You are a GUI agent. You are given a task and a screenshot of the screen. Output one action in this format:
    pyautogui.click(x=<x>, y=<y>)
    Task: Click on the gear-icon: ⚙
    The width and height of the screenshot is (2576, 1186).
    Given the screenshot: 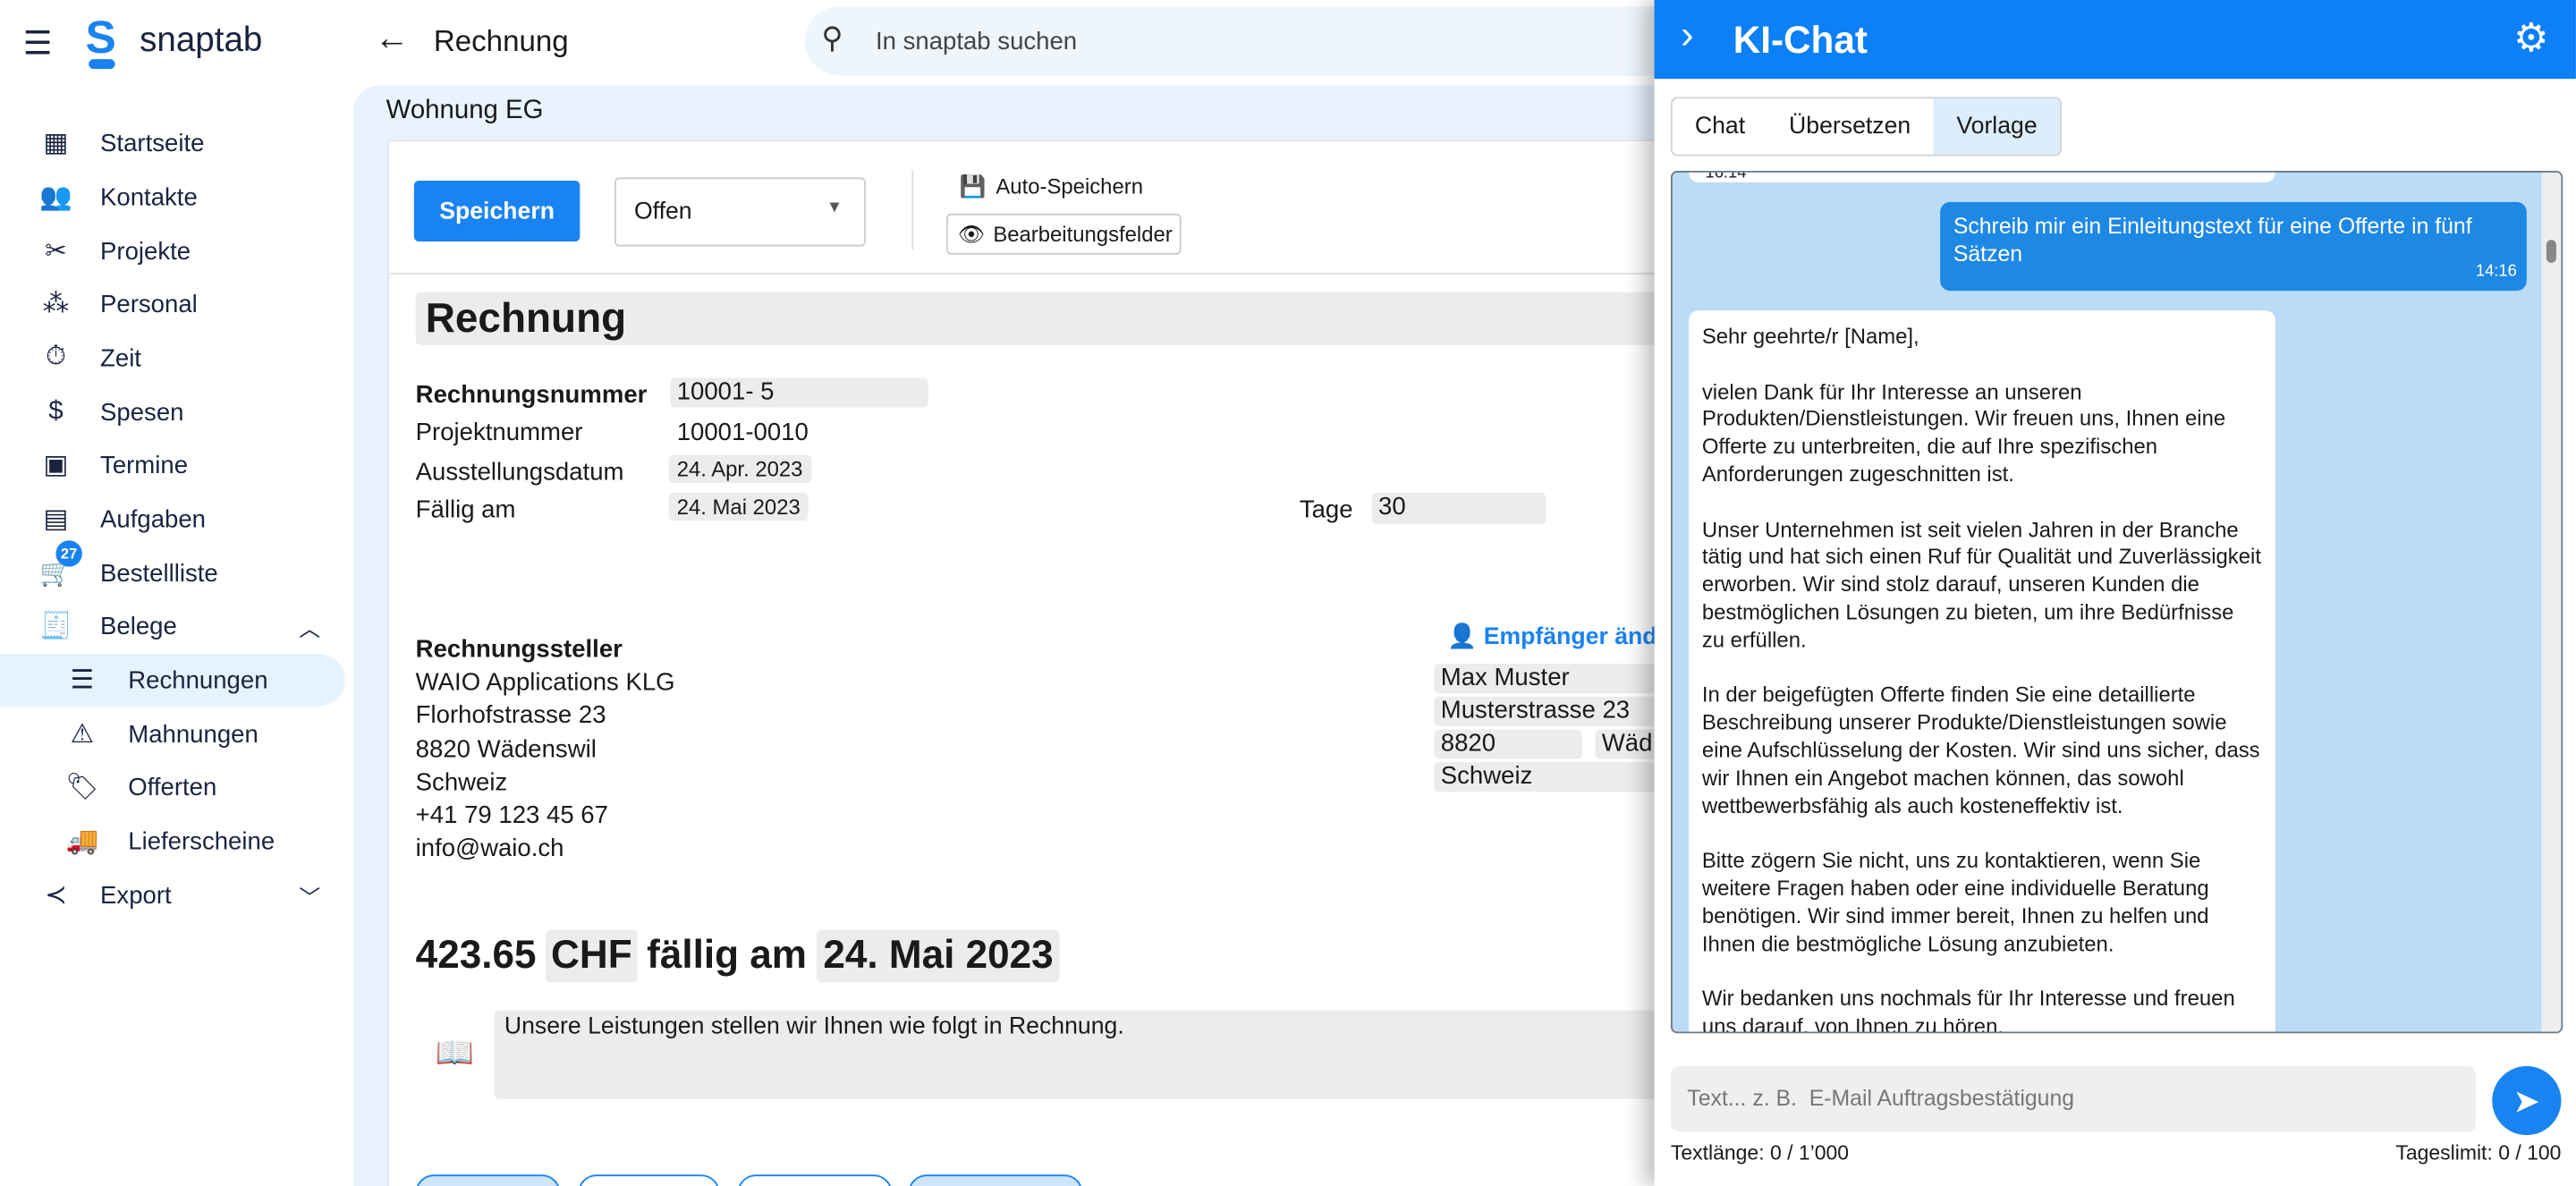 What is the action you would take?
    pyautogui.click(x=2531, y=39)
    